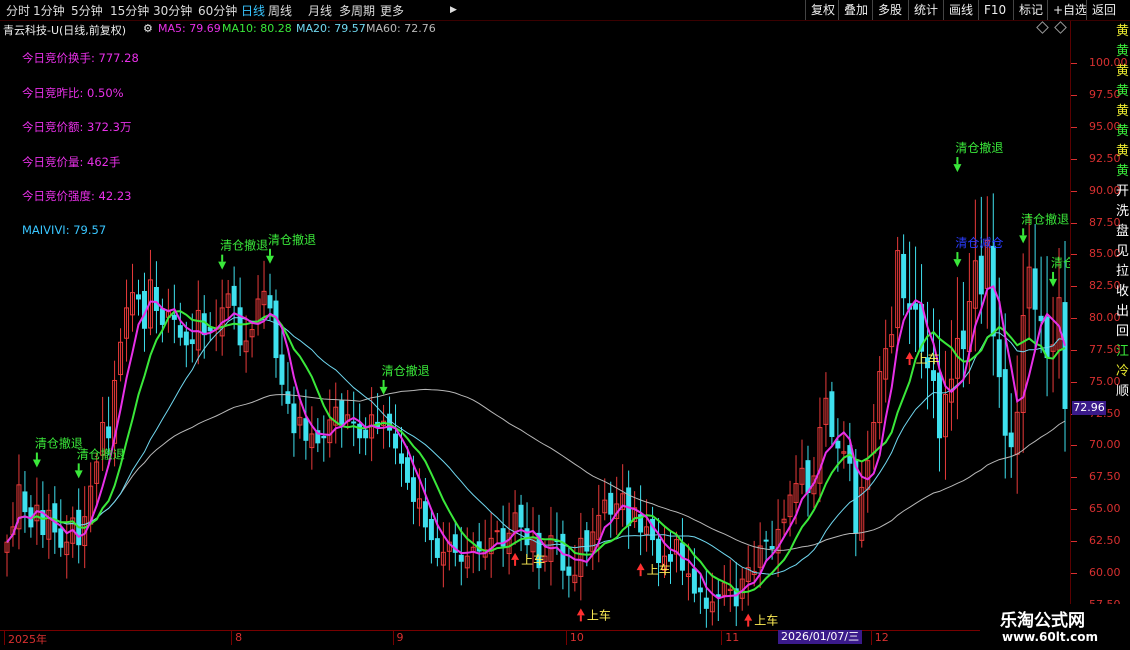  What do you see at coordinates (18, 10) in the screenshot?
I see `period-tab: 分时` at bounding box center [18, 10].